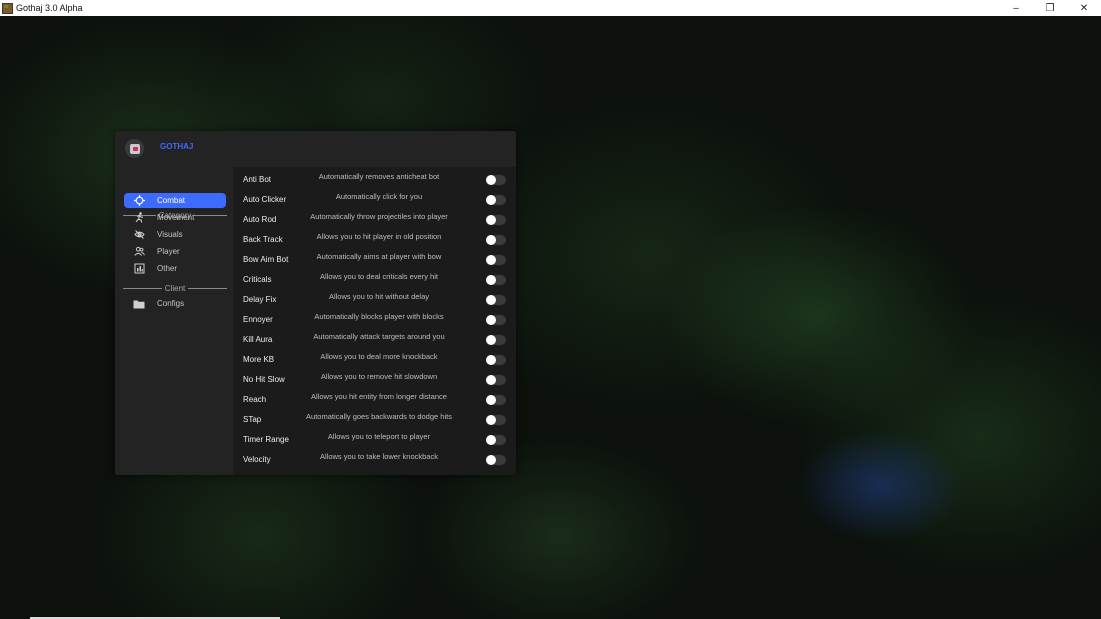 The width and height of the screenshot is (1101, 619). What do you see at coordinates (379, 176) in the screenshot?
I see `module-description: Automatically removes anticheat bot` at bounding box center [379, 176].